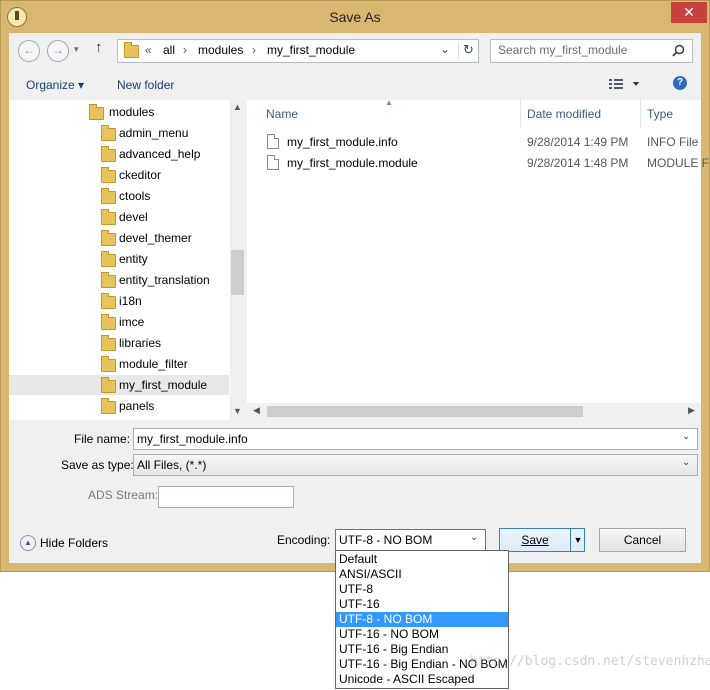  I want to click on save-type-select: All Files, (*.*) ⌄, so click(415, 465).